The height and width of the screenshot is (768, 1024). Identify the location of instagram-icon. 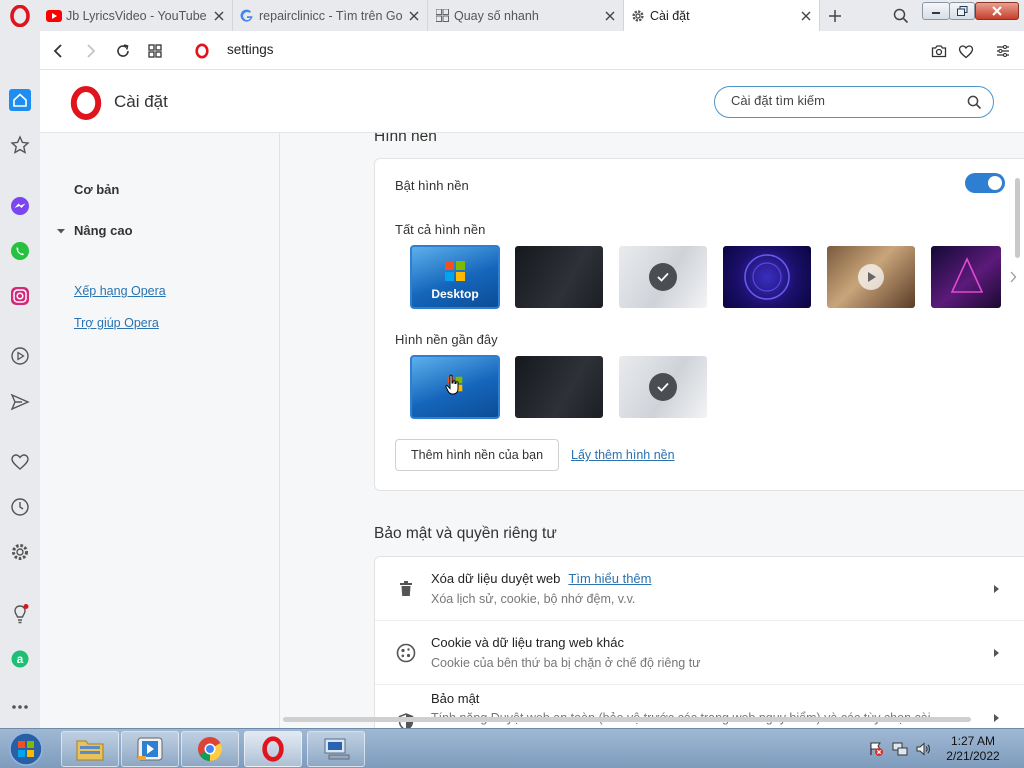
(20, 296).